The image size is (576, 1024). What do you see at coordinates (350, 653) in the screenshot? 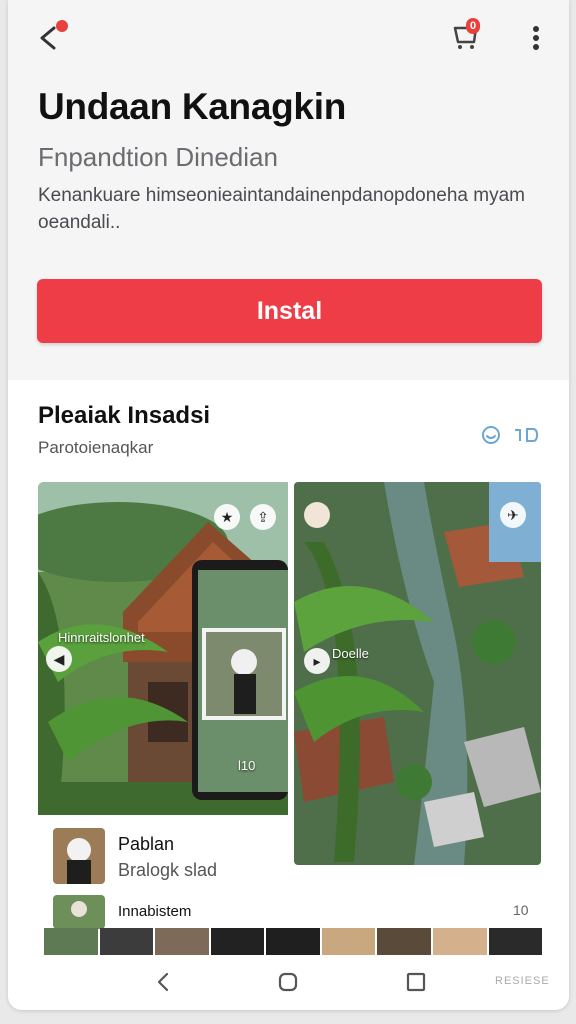
I see `right-overlay-text: Doelle` at bounding box center [350, 653].